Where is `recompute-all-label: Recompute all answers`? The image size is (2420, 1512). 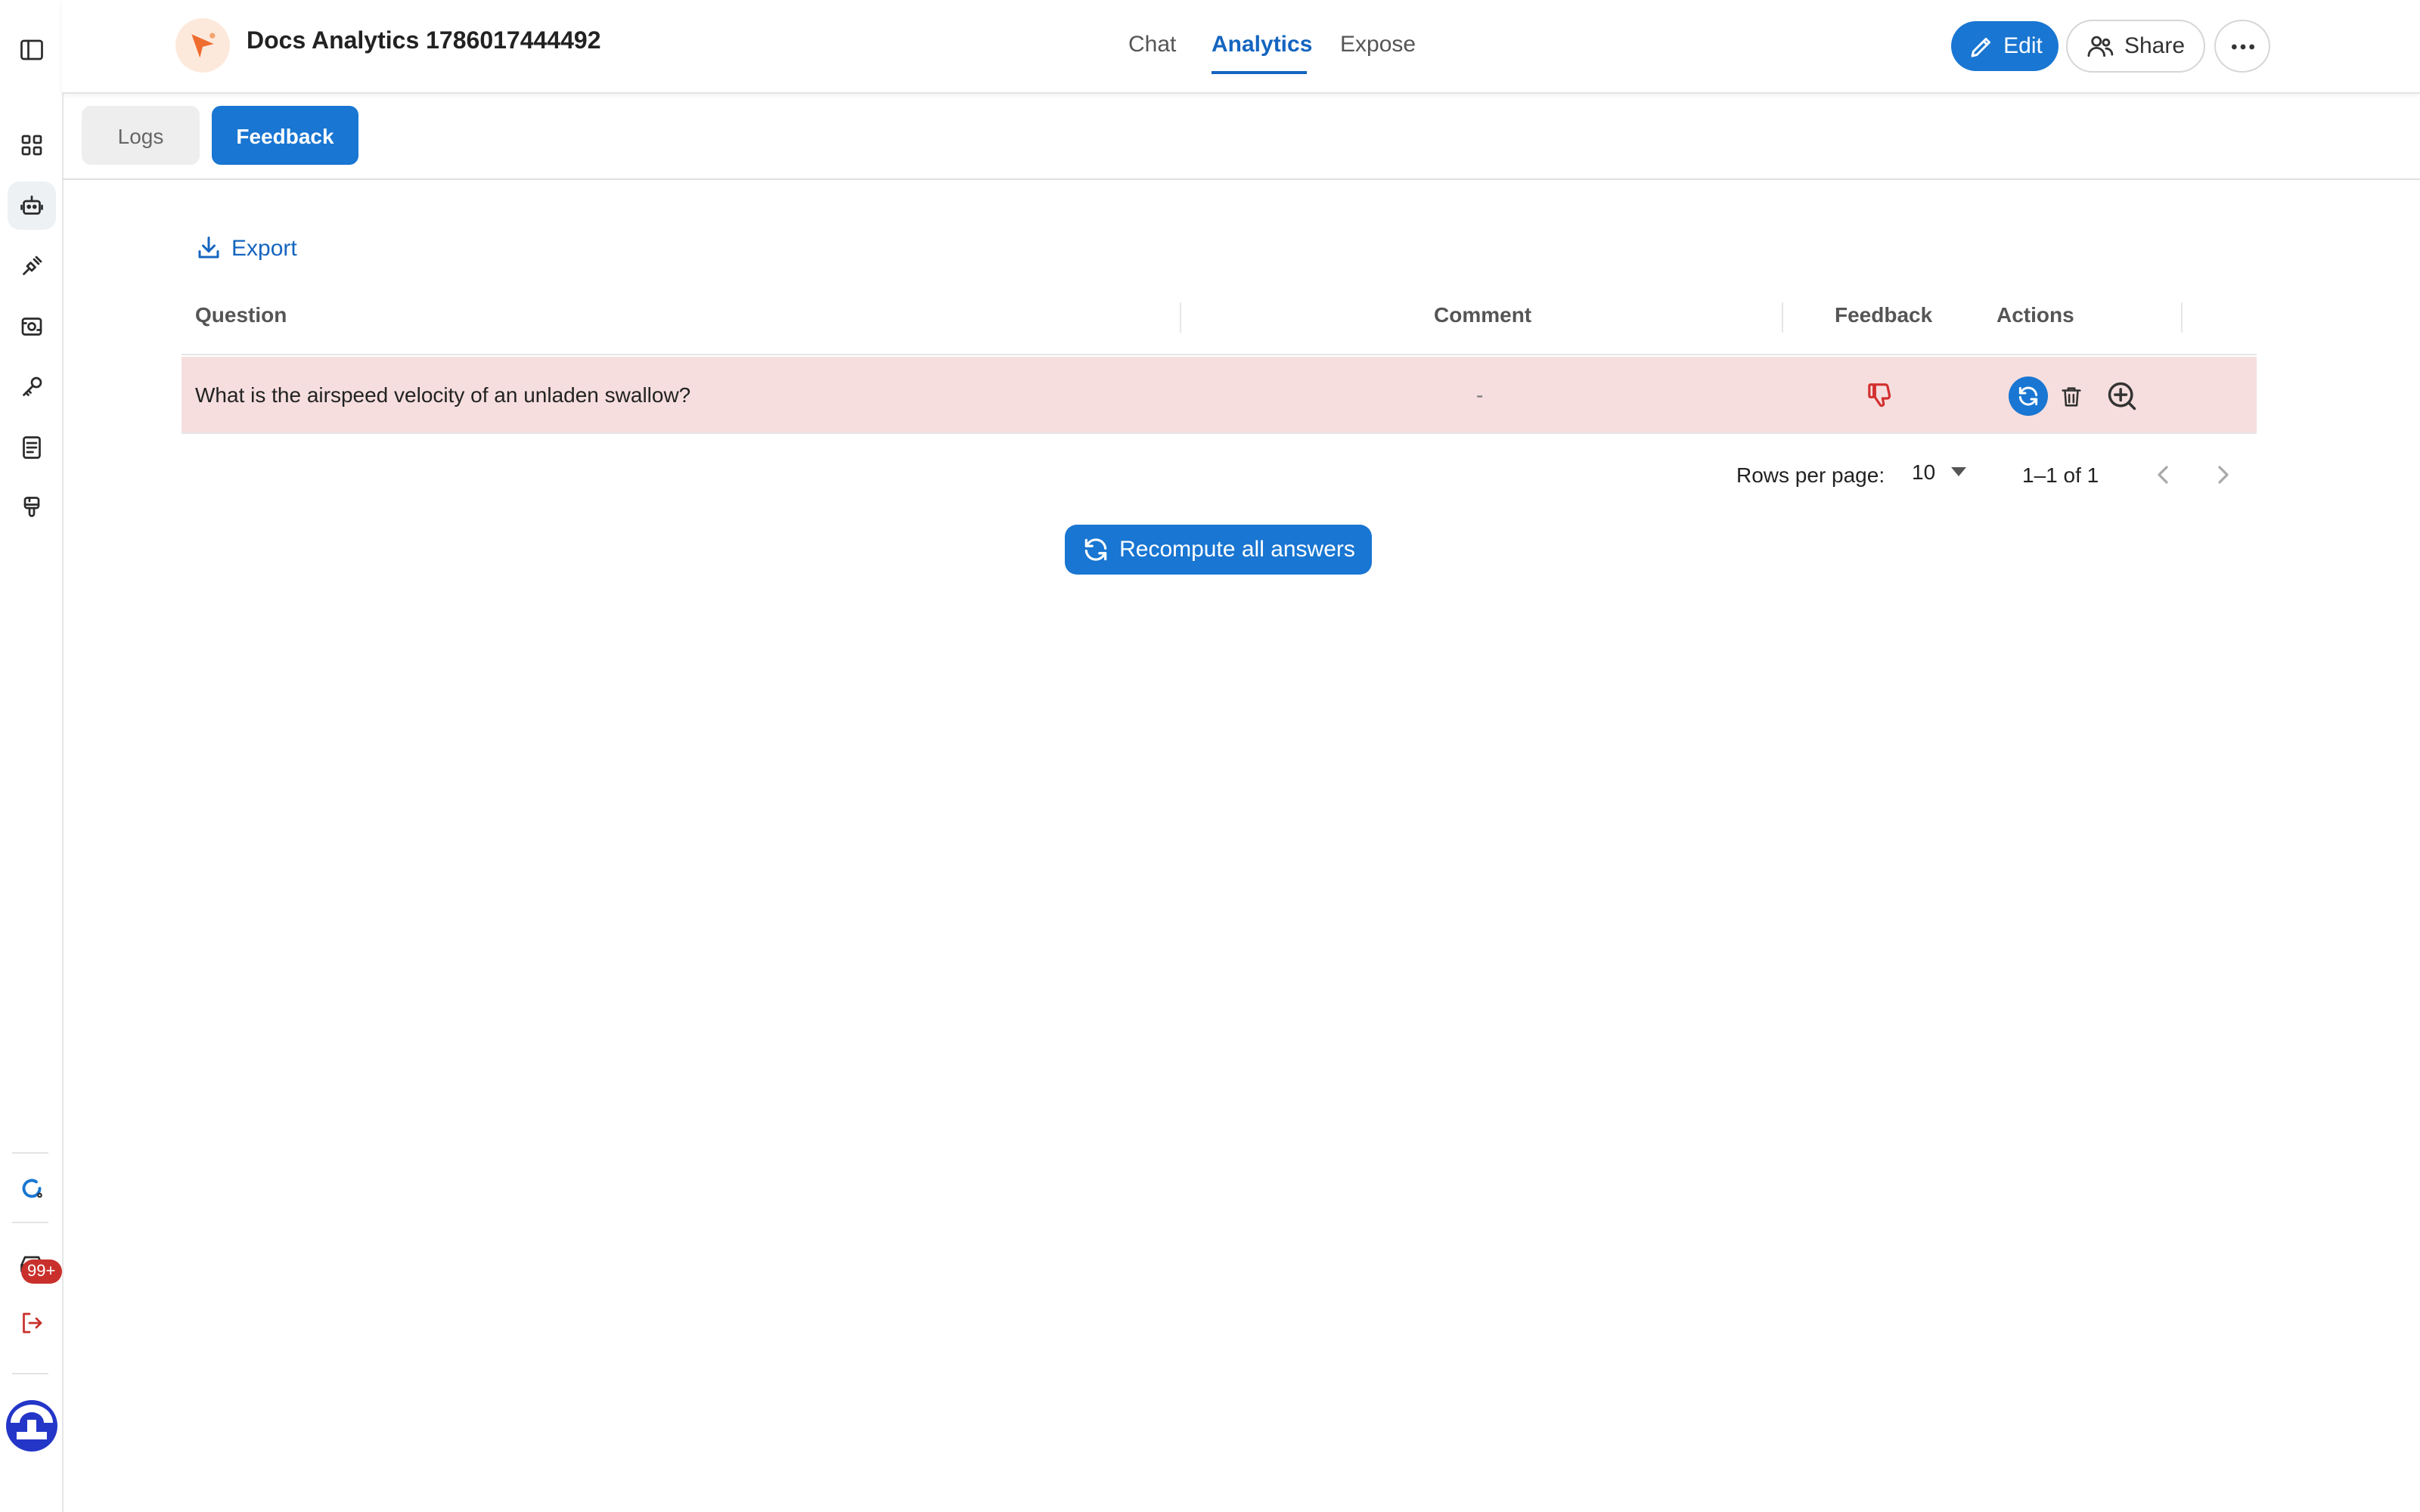 recompute-all-label: Recompute all answers is located at coordinates (1237, 549).